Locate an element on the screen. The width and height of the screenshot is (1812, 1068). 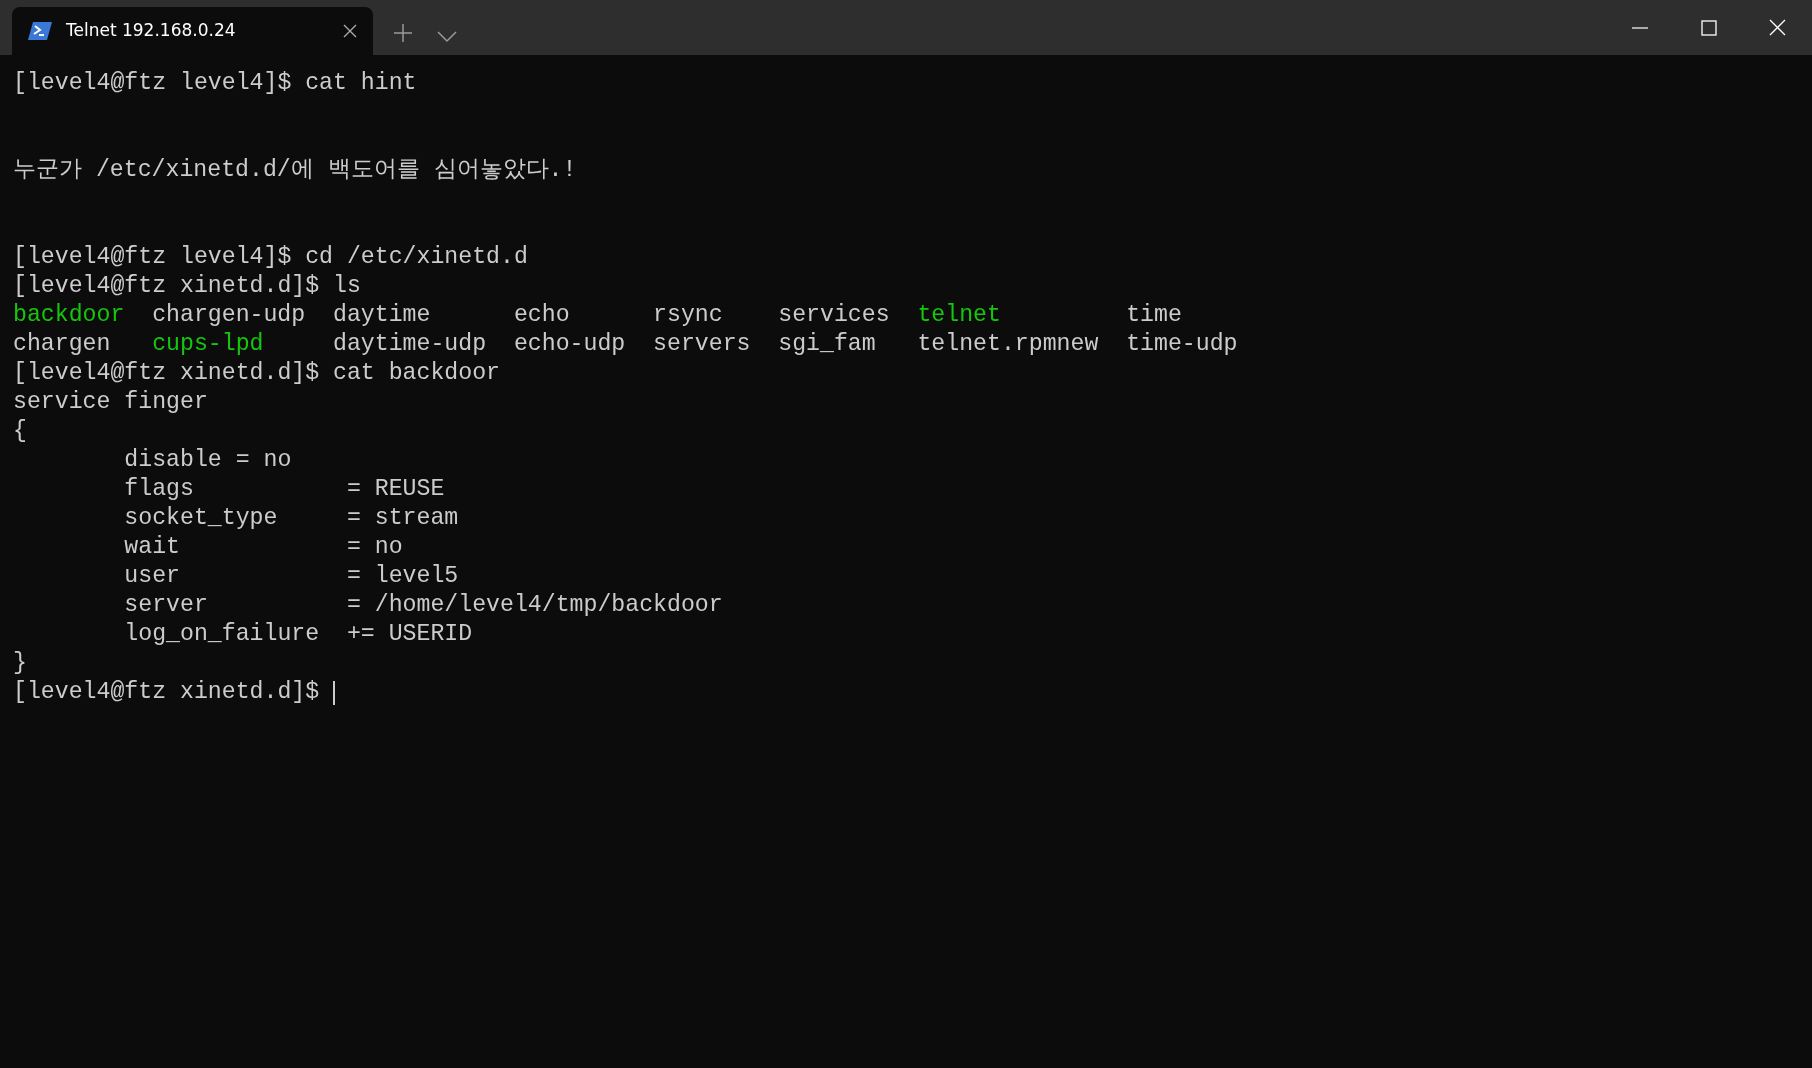
terminal-line: { is located at coordinates (20, 431).